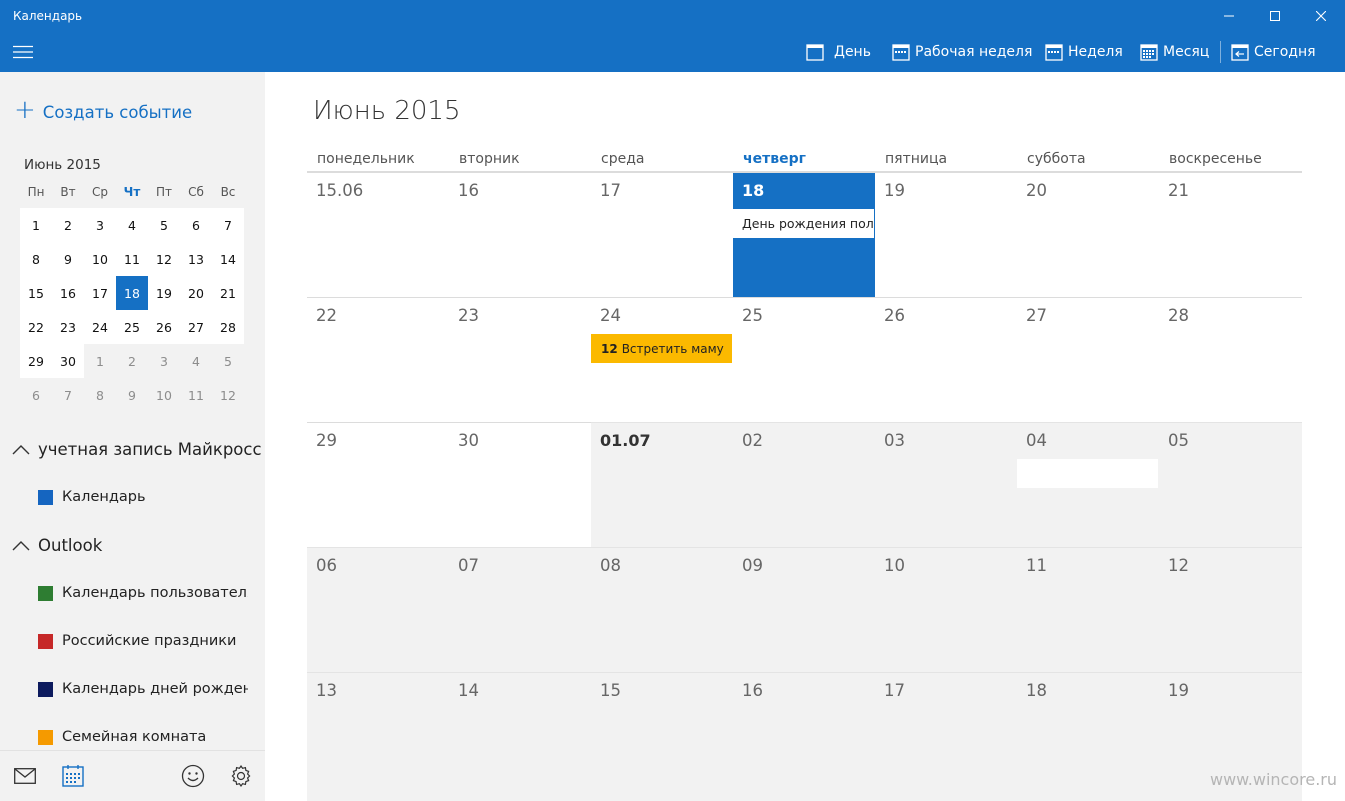 The width and height of the screenshot is (1345, 801). What do you see at coordinates (520, 736) in the screenshot?
I see `day-cell-next-month: 14` at bounding box center [520, 736].